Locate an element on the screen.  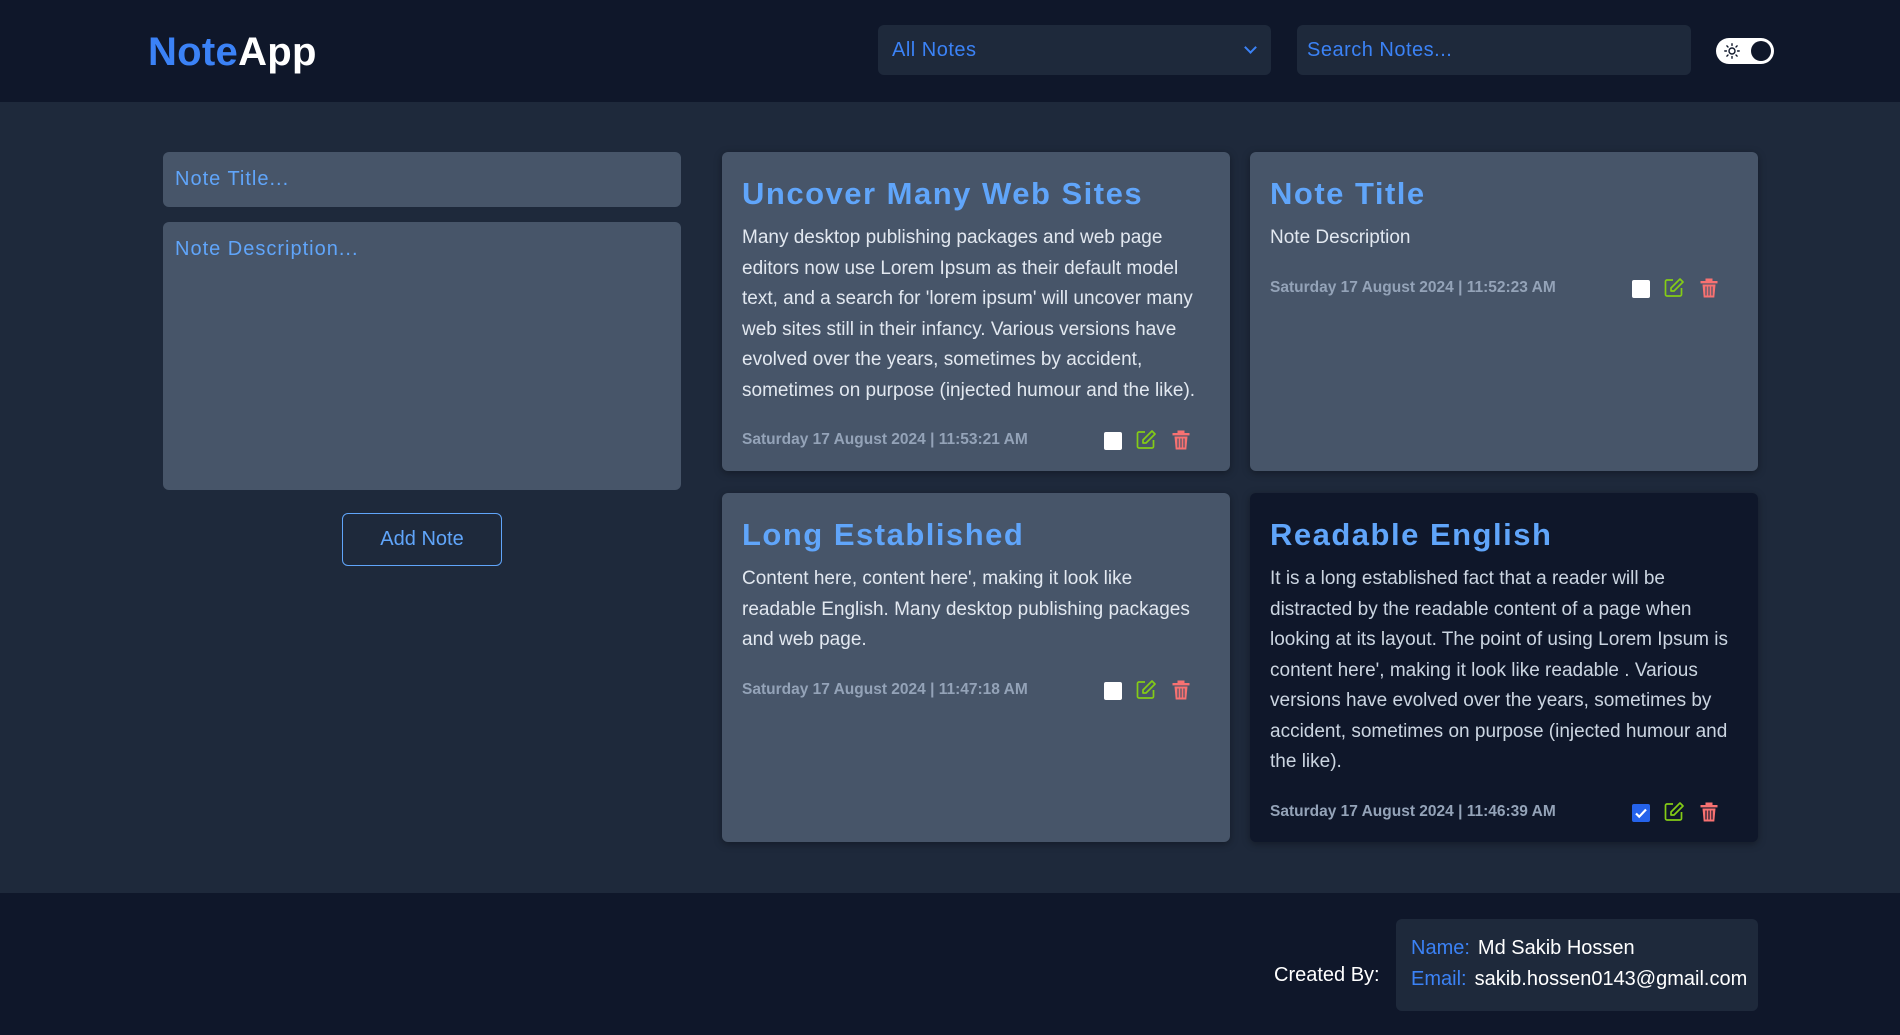
note-date: Saturday 17 August 2024 | 11:46:39 AM is located at coordinates (1413, 811).